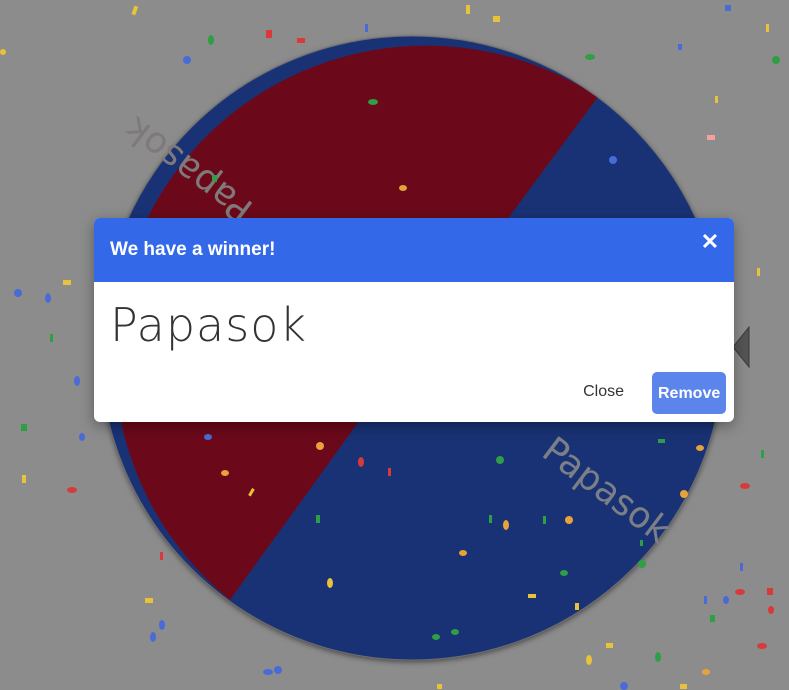 The height and width of the screenshot is (690, 789). Describe the element at coordinates (208, 325) in the screenshot. I see `winner-name: Papasok` at that location.